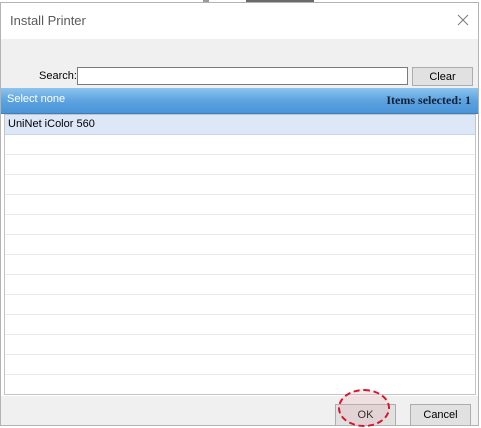 The image size is (481, 428). I want to click on list-header-bar: Select none Items selected: 1, so click(239, 101).